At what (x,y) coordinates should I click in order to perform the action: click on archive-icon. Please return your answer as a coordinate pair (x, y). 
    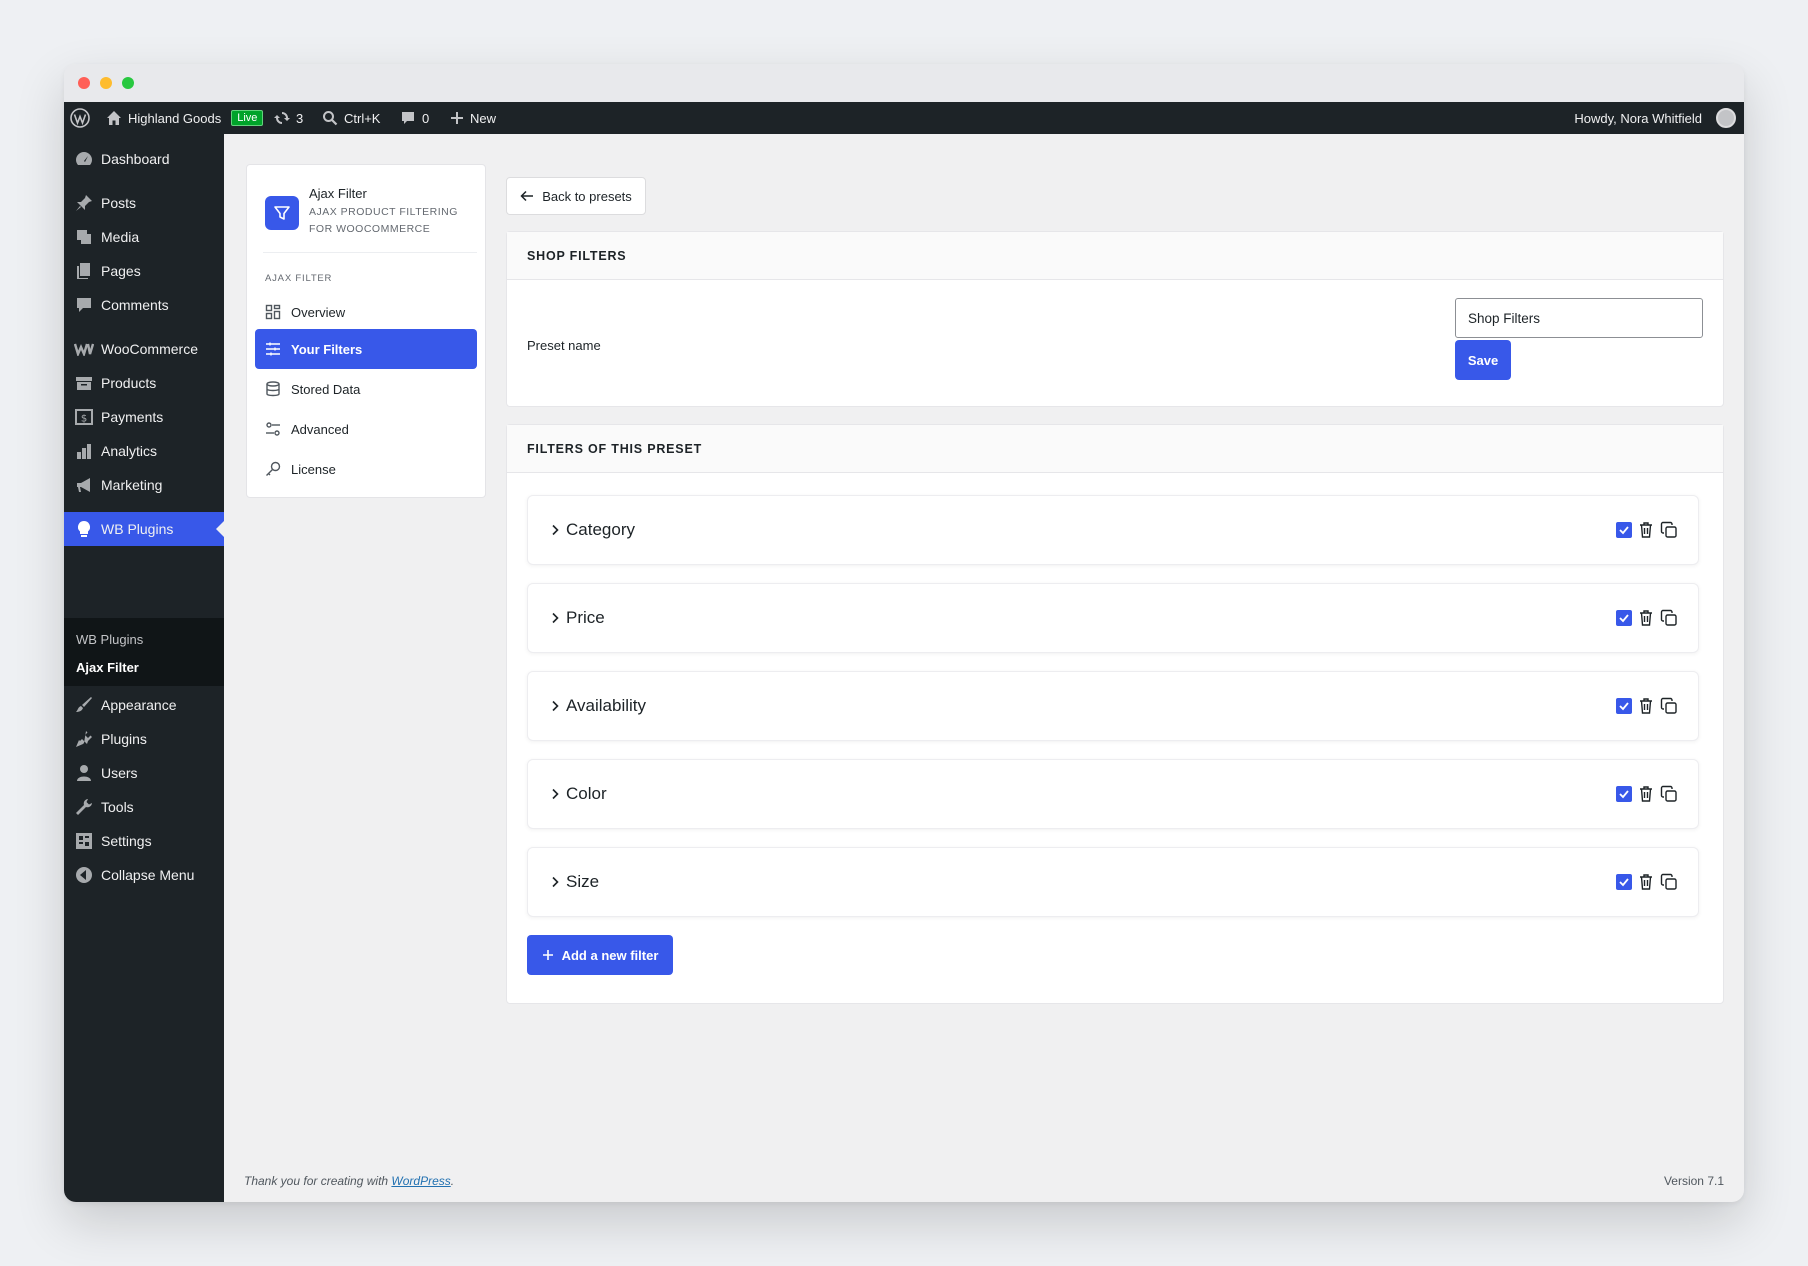
    Looking at the image, I should click on (84, 383).